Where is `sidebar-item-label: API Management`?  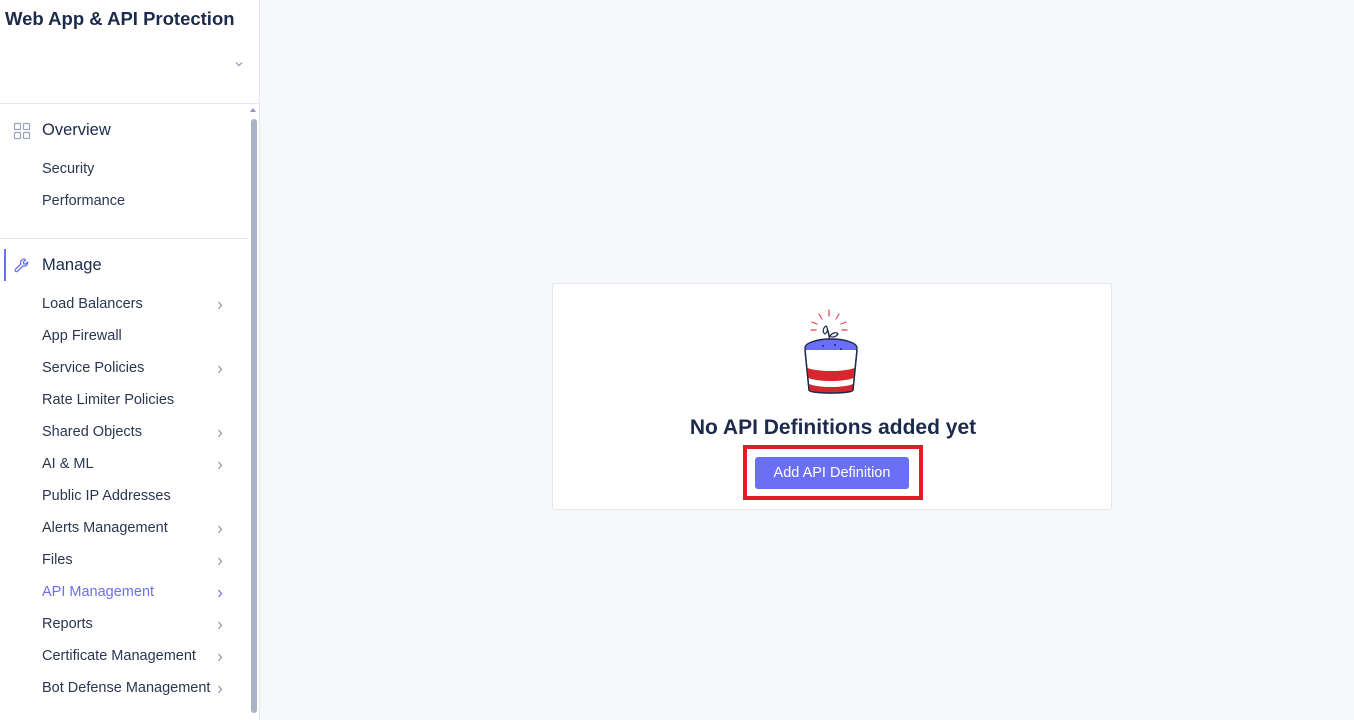 sidebar-item-label: API Management is located at coordinates (98, 592).